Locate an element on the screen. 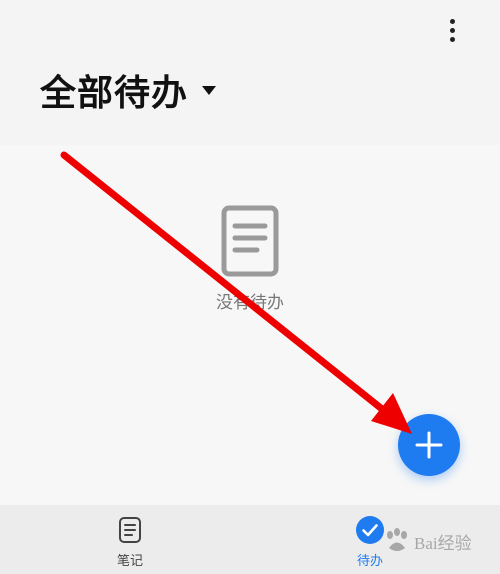 The height and width of the screenshot is (574, 500). tab-todos: 待办 is located at coordinates (370, 539).